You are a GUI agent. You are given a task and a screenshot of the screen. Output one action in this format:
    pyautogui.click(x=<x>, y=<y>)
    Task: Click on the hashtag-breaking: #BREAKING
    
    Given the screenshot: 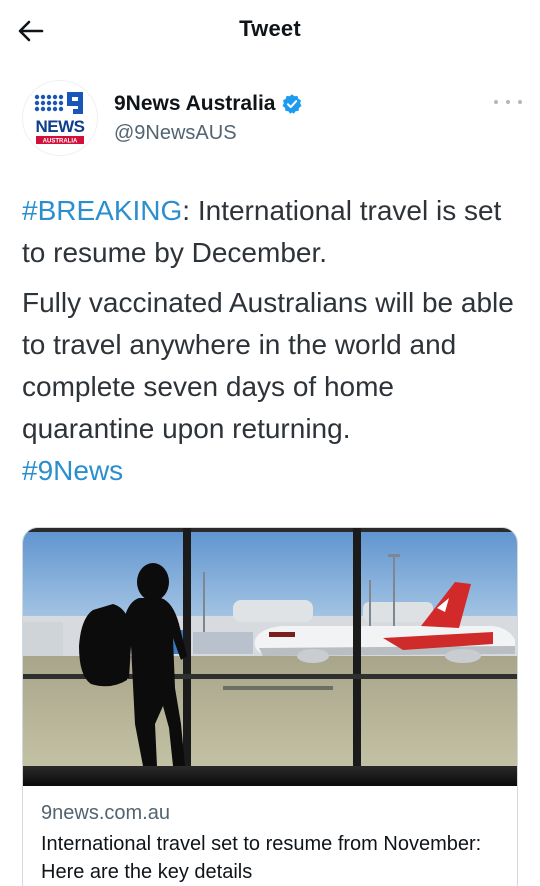 What is the action you would take?
    pyautogui.click(x=102, y=210)
    